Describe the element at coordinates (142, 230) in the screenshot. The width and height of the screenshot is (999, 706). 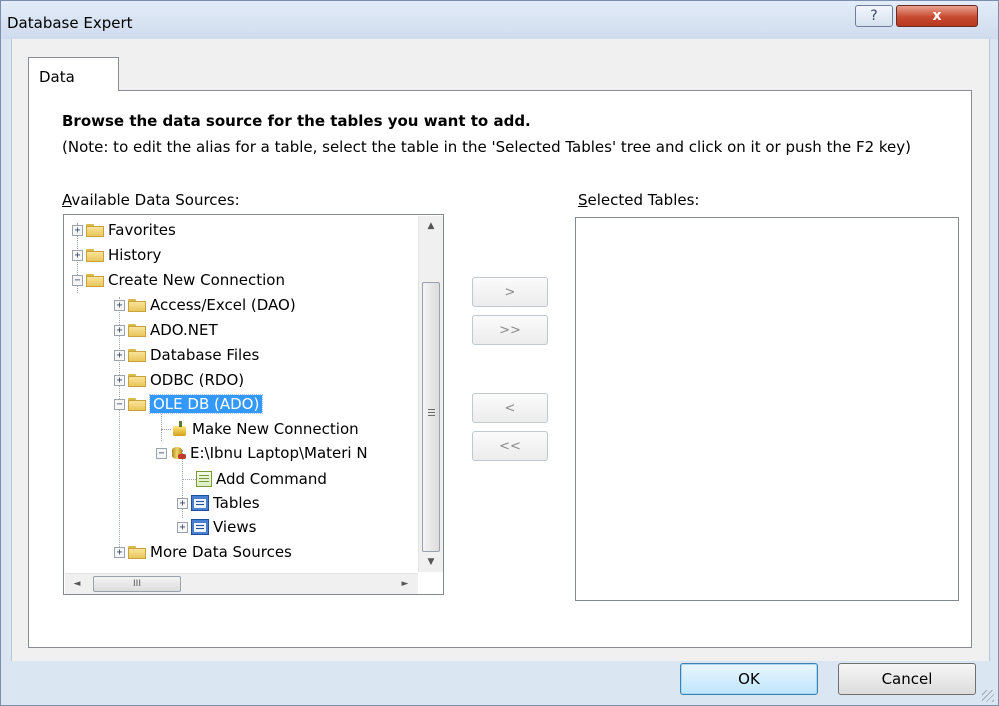
I see `tree-node-label: Favorites` at that location.